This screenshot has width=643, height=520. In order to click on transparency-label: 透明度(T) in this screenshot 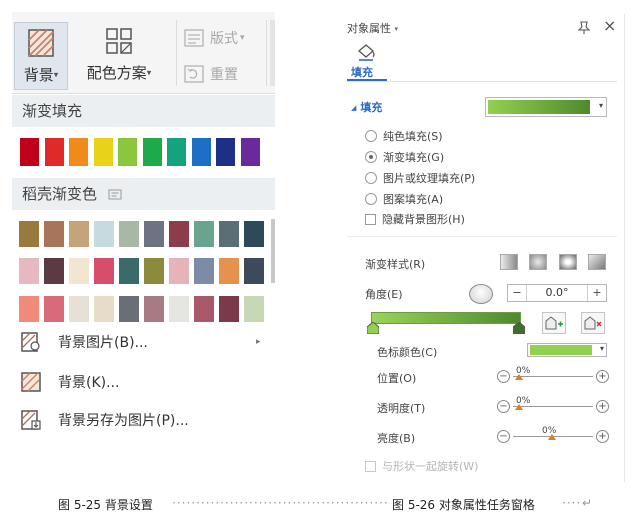, I will do `click(401, 408)`.